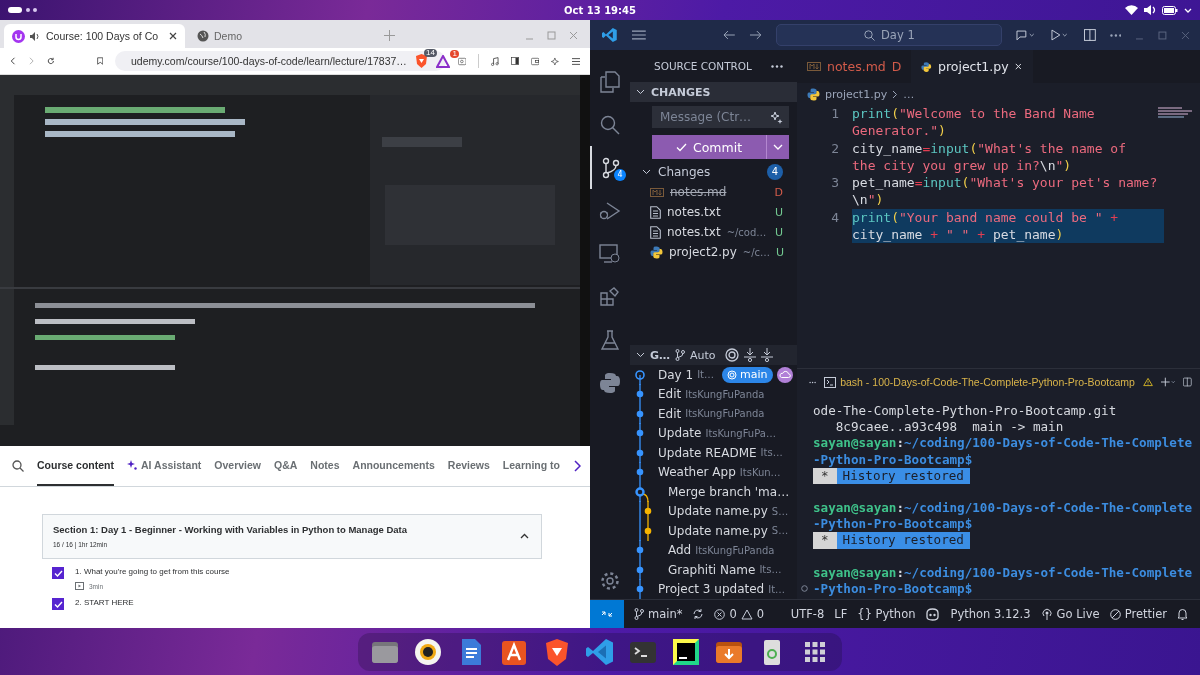  What do you see at coordinates (35, 36) in the screenshot?
I see `speaker-icon` at bounding box center [35, 36].